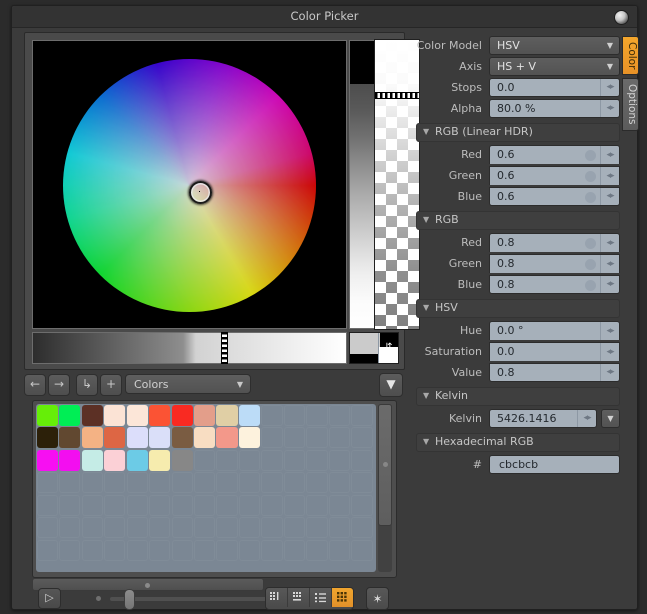 This screenshot has width=647, height=614. Describe the element at coordinates (518, 442) in the screenshot. I see `section-hexadecimal-rgb: ▼ Hexadecimal RGB` at that location.